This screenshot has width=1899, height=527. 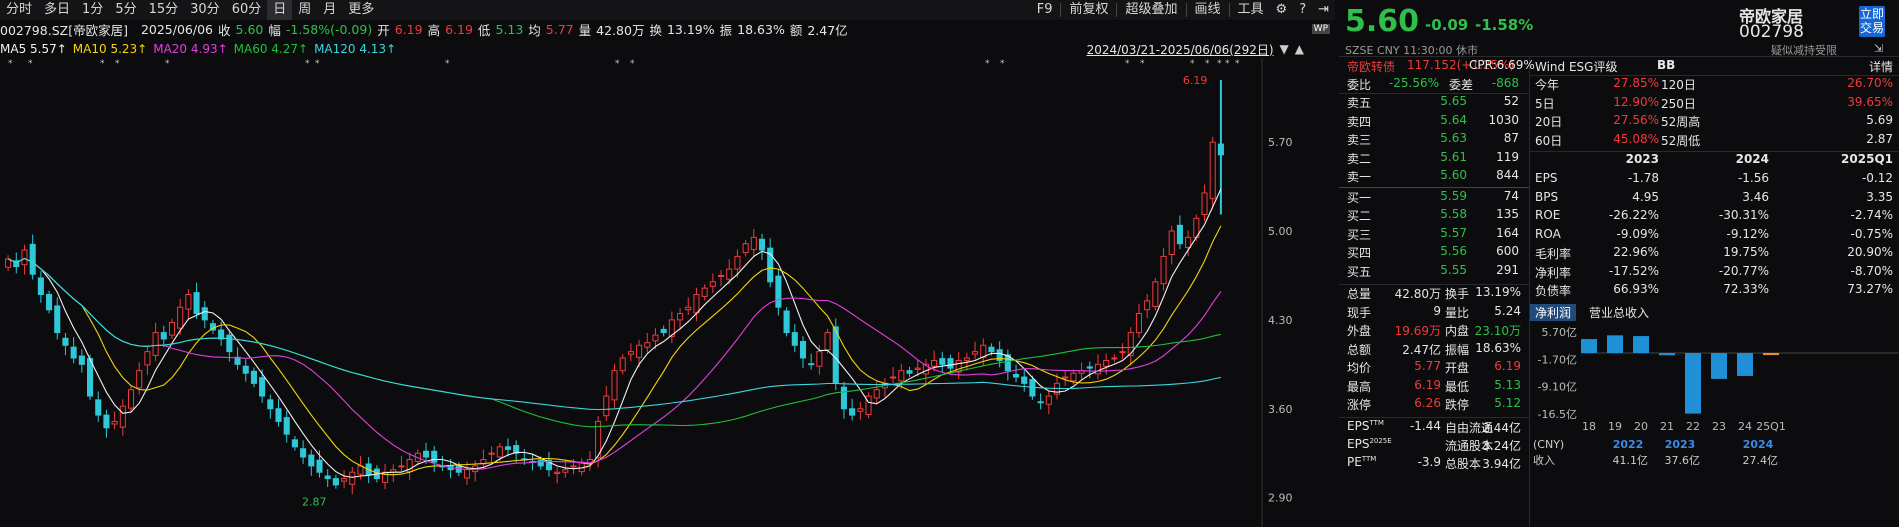 I want to click on period-multiday: 多日, so click(x=57, y=10).